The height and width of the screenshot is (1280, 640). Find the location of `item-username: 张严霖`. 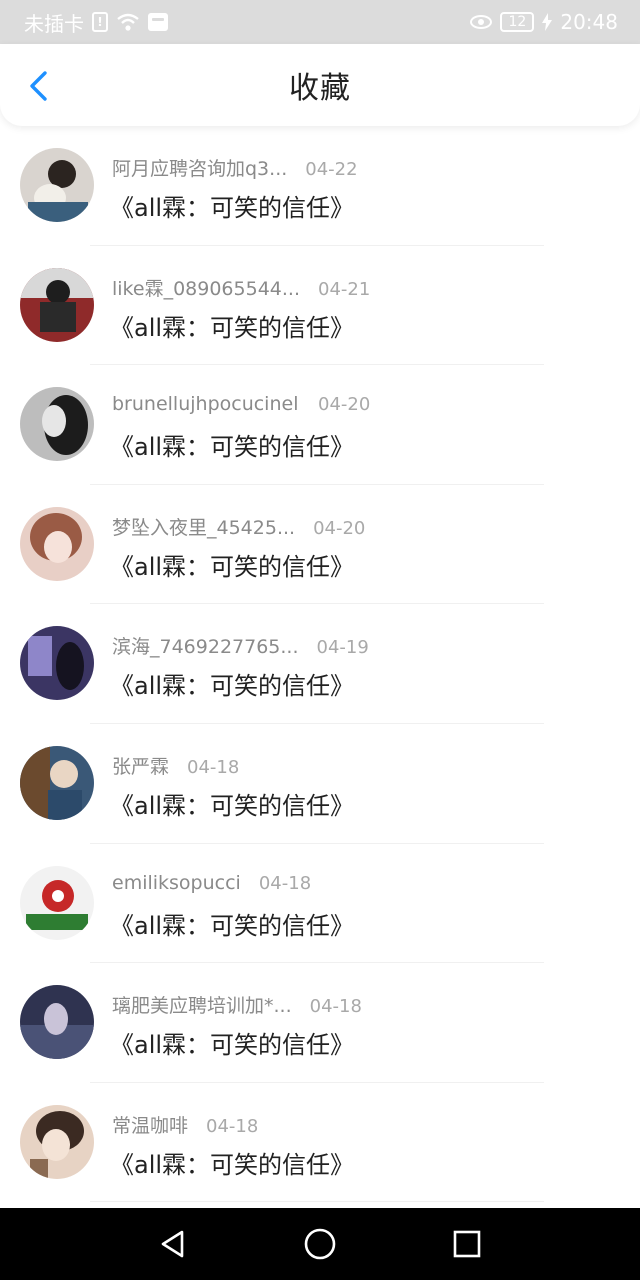

item-username: 张严霖 is located at coordinates (141, 766).